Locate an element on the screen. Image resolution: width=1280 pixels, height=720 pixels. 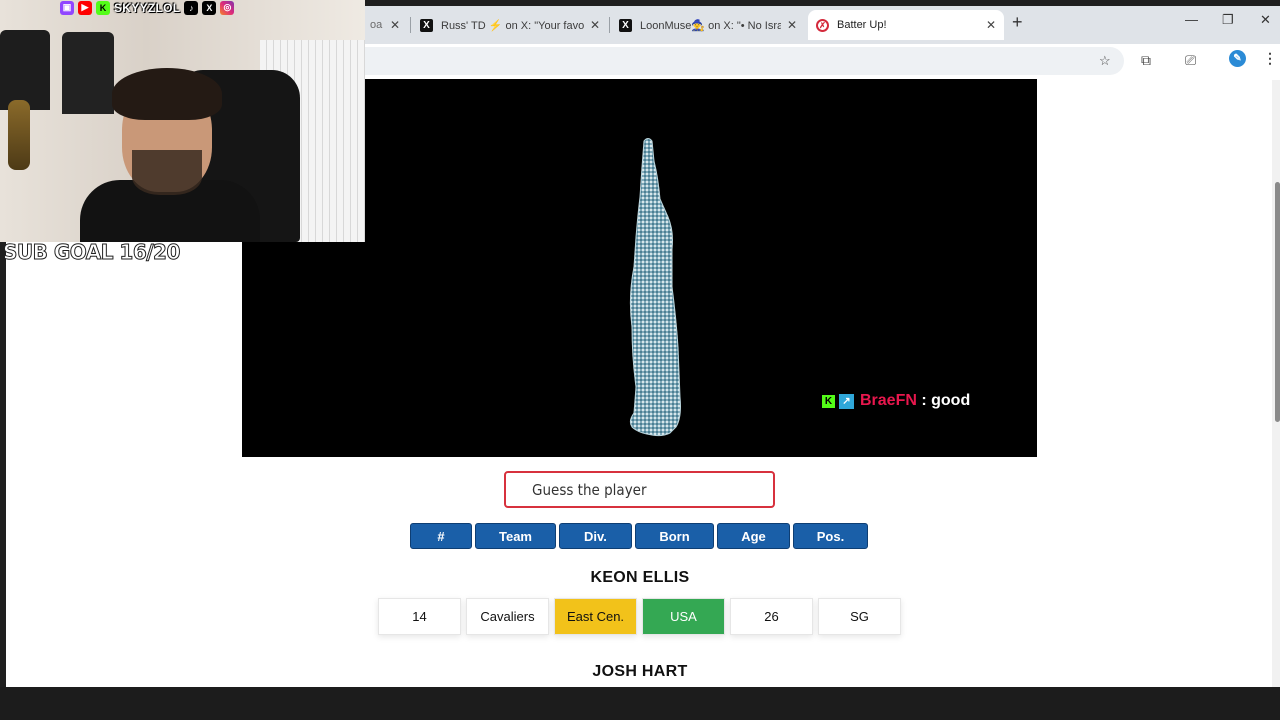
profile-extension-icon: ✎ is located at coordinates (1237, 58).